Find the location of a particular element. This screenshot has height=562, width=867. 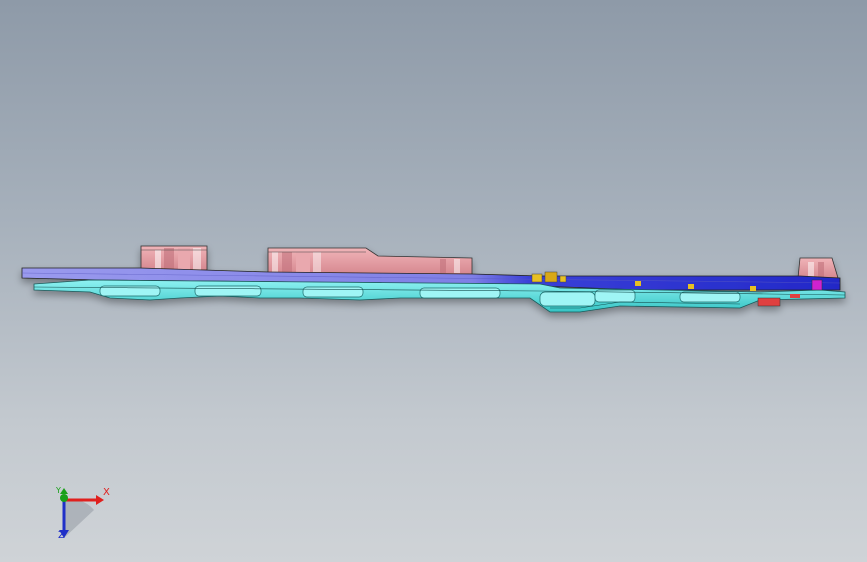

assembly is located at coordinates (433, 279).